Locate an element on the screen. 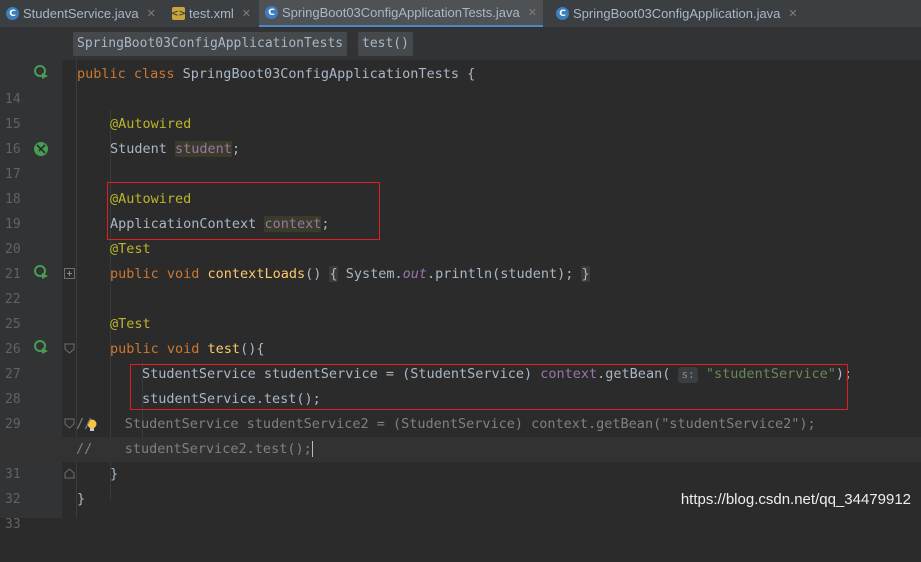 Image resolution: width=921 pixels, height=562 pixels. tab-label: StudentService.java is located at coordinates (81, 13).